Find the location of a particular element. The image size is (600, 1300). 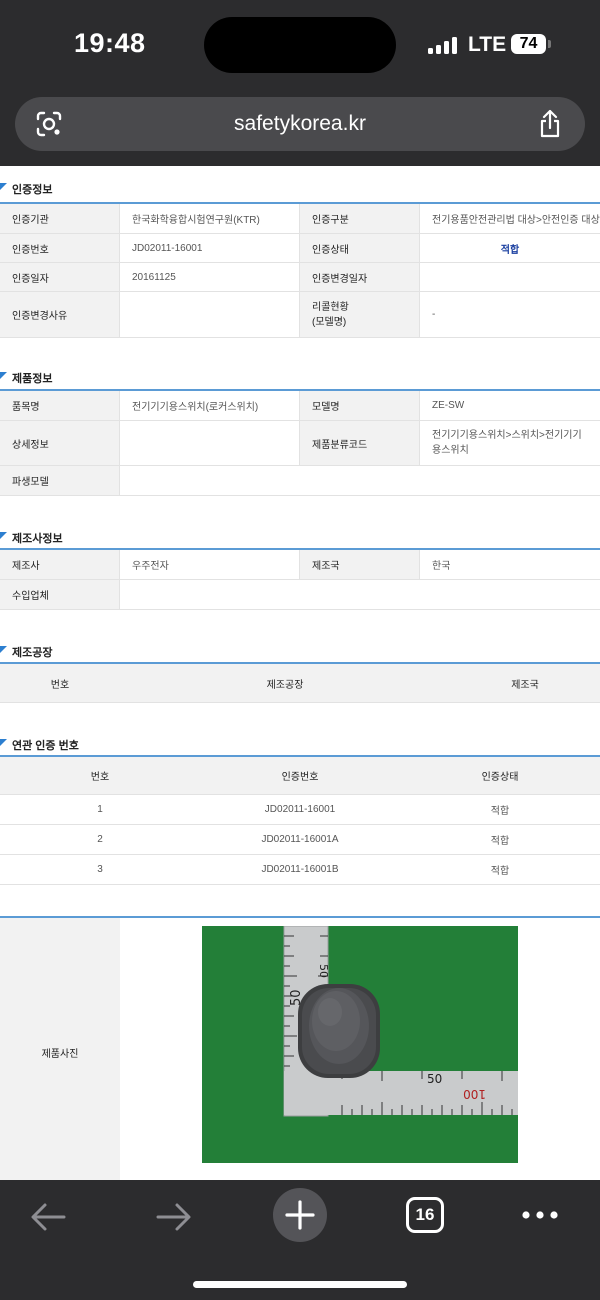

header-cert-status: 인증상태 is located at coordinates (500, 777).